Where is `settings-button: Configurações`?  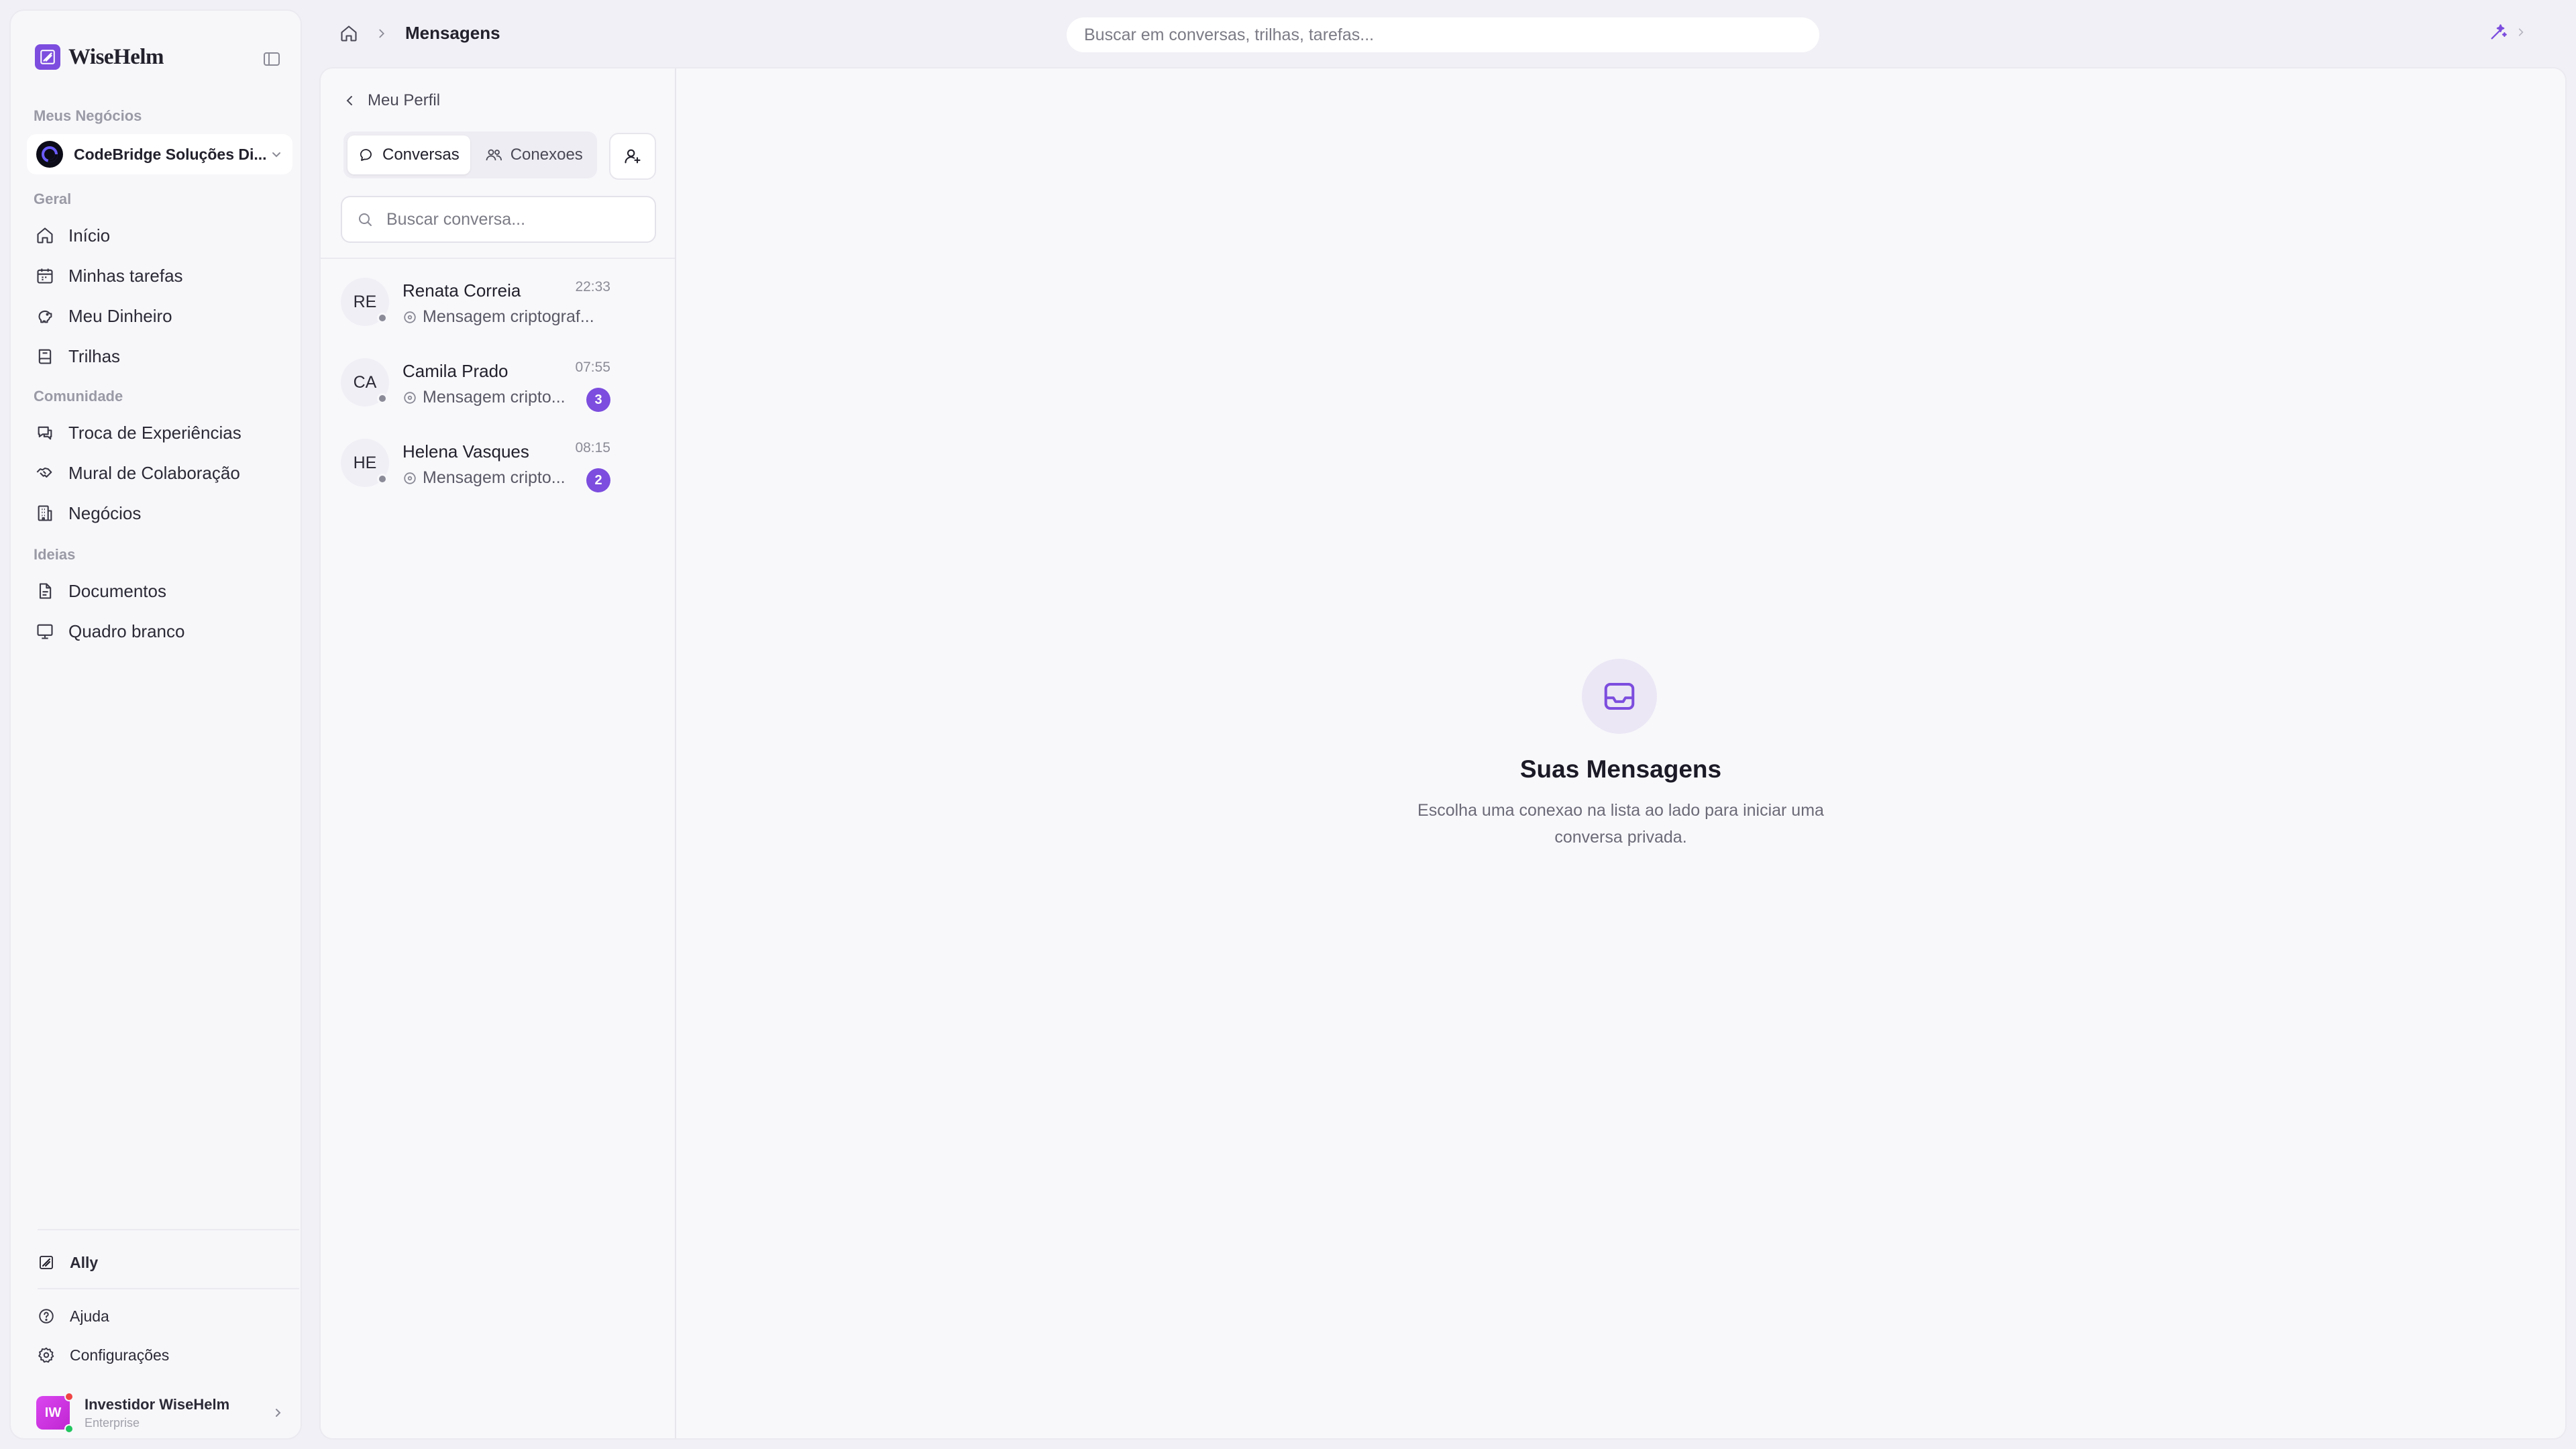 settings-button: Configurações is located at coordinates (102, 1355).